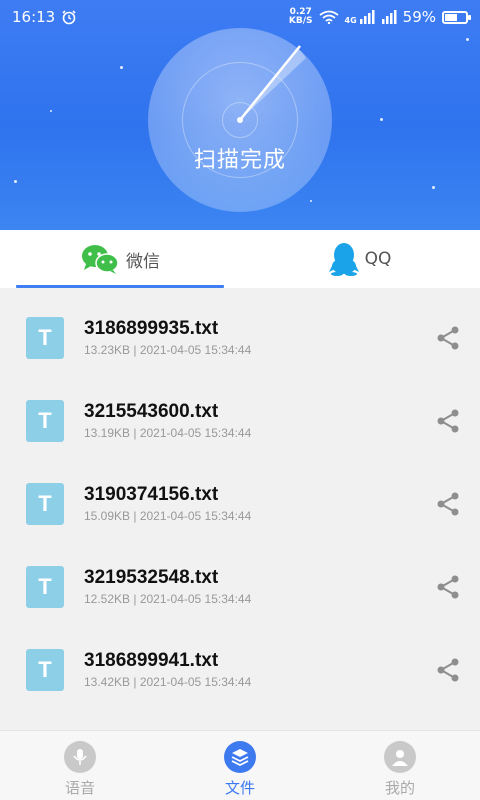 The image size is (480, 800). Describe the element at coordinates (271, 84) in the screenshot. I see `radar-sweep` at that location.